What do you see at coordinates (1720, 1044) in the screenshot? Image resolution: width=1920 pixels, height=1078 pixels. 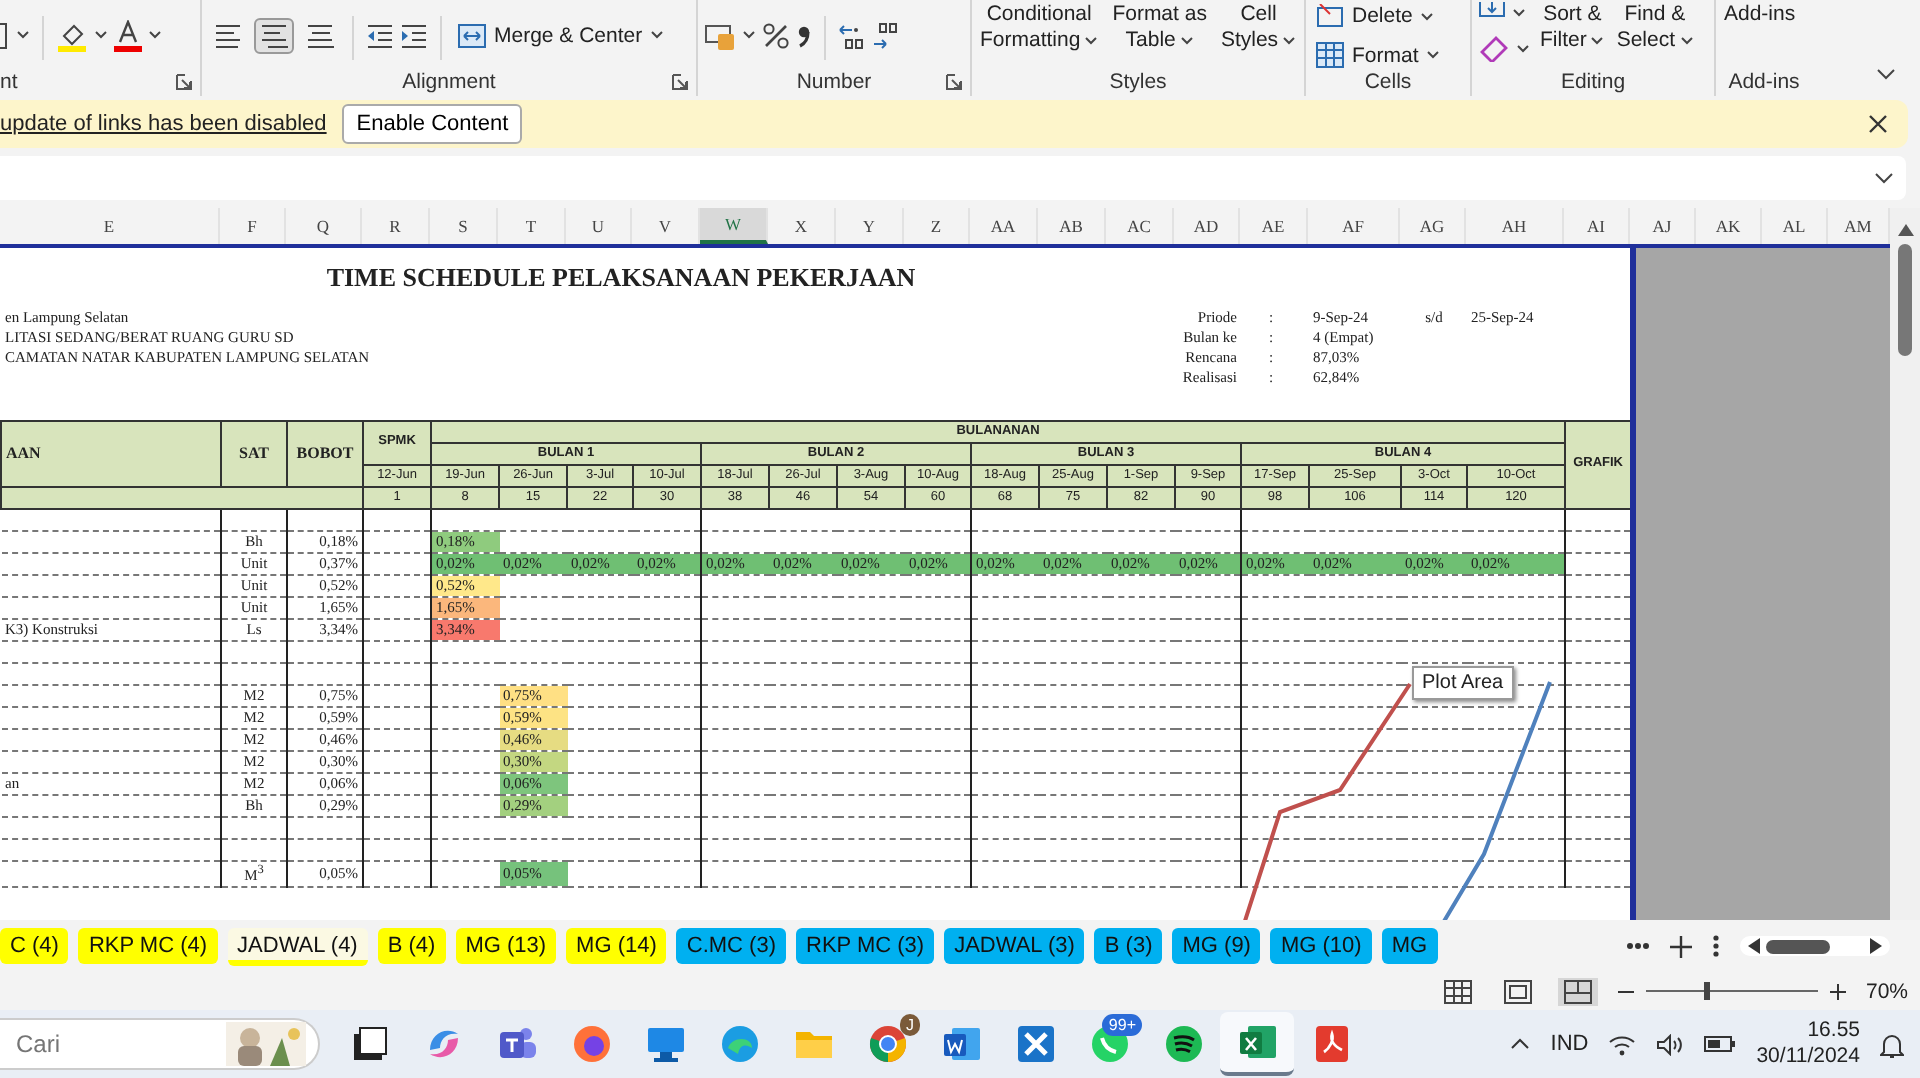 I see `battery-icon` at bounding box center [1720, 1044].